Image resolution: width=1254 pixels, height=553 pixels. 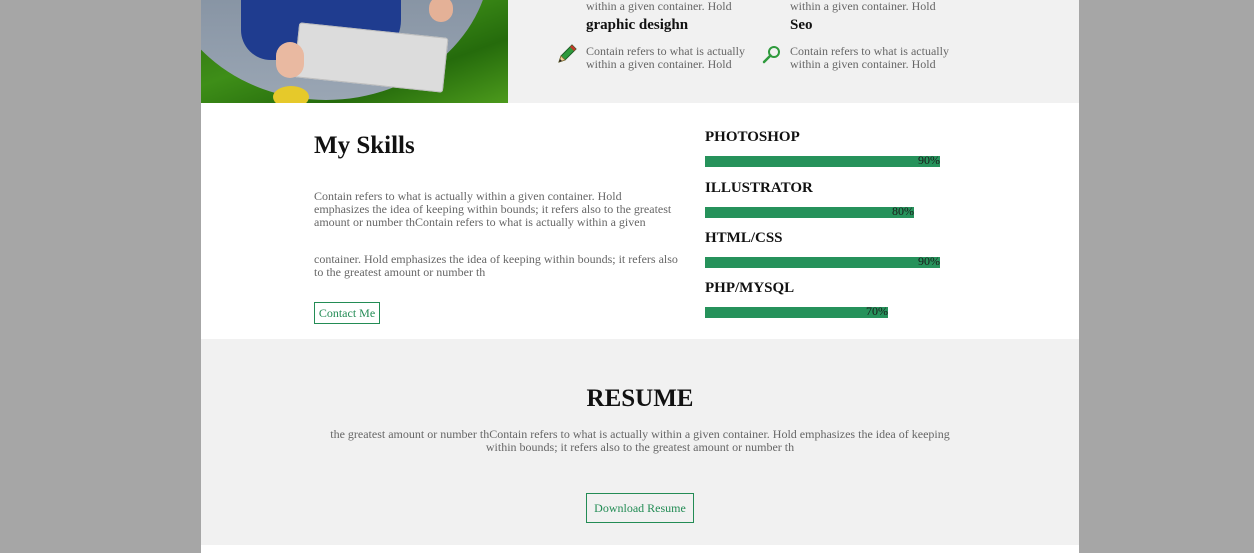 I want to click on skill-progress-bar: 70%, so click(x=796, y=311).